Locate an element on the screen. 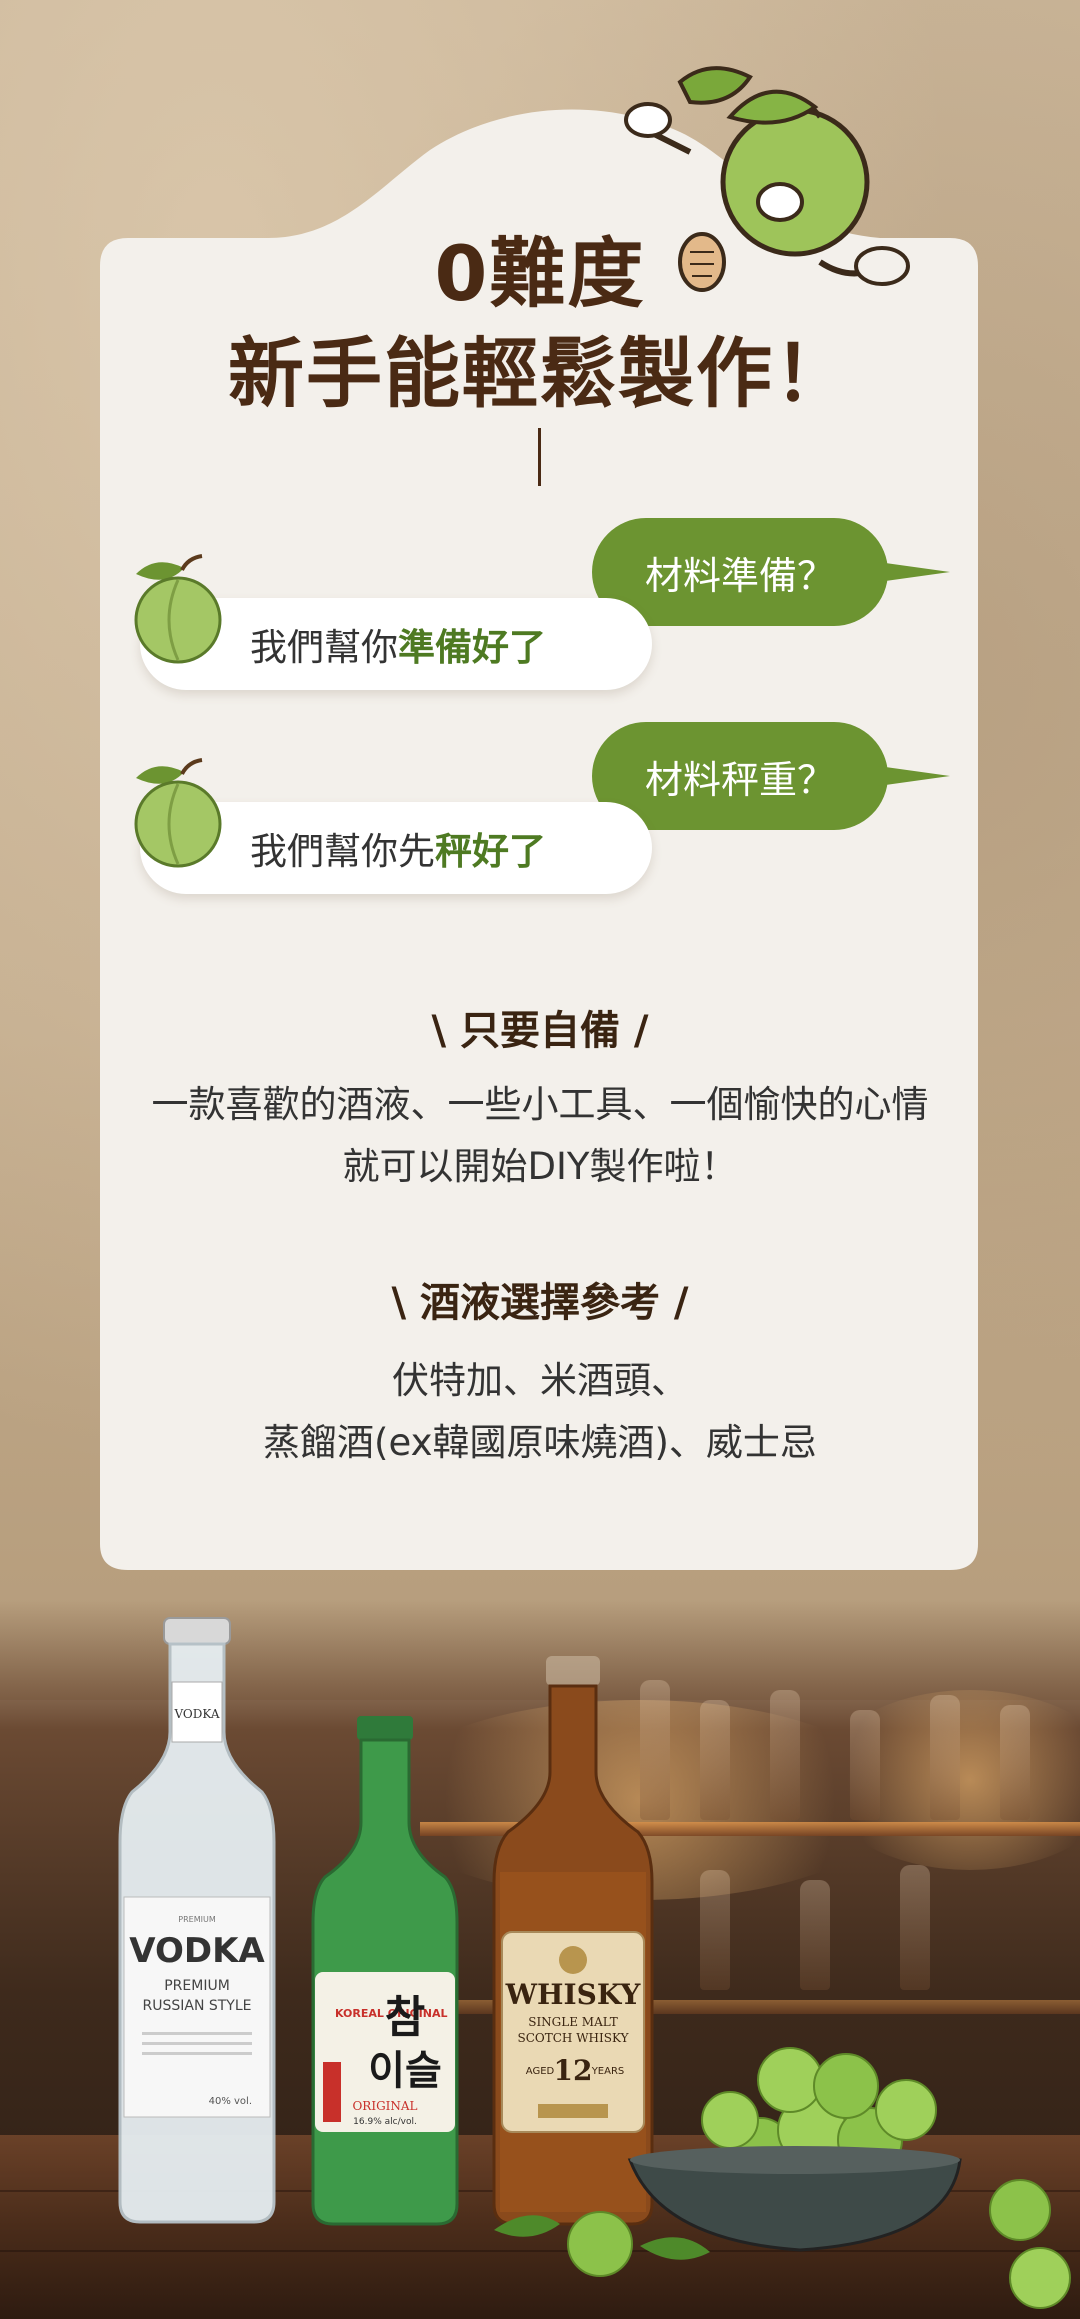 The width and height of the screenshot is (1080, 2319). answer-text: 我們幫你準備好了 is located at coordinates (398, 644).